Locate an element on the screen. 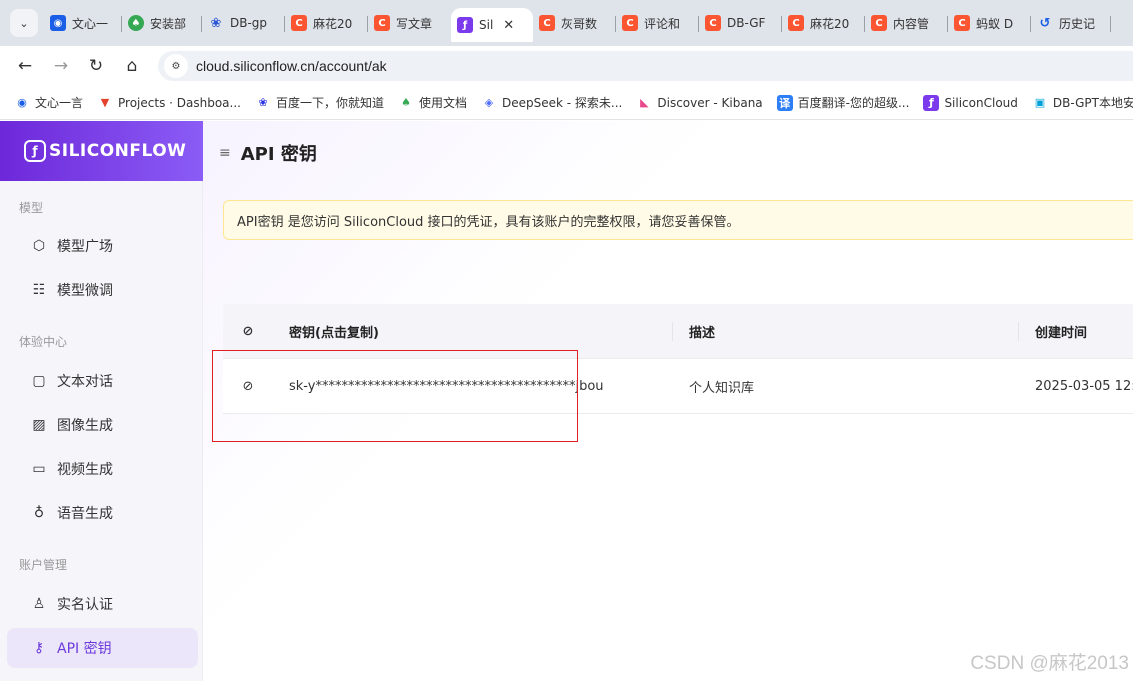 The width and height of the screenshot is (1133, 681). kibana-icon: ◣ is located at coordinates (644, 102).